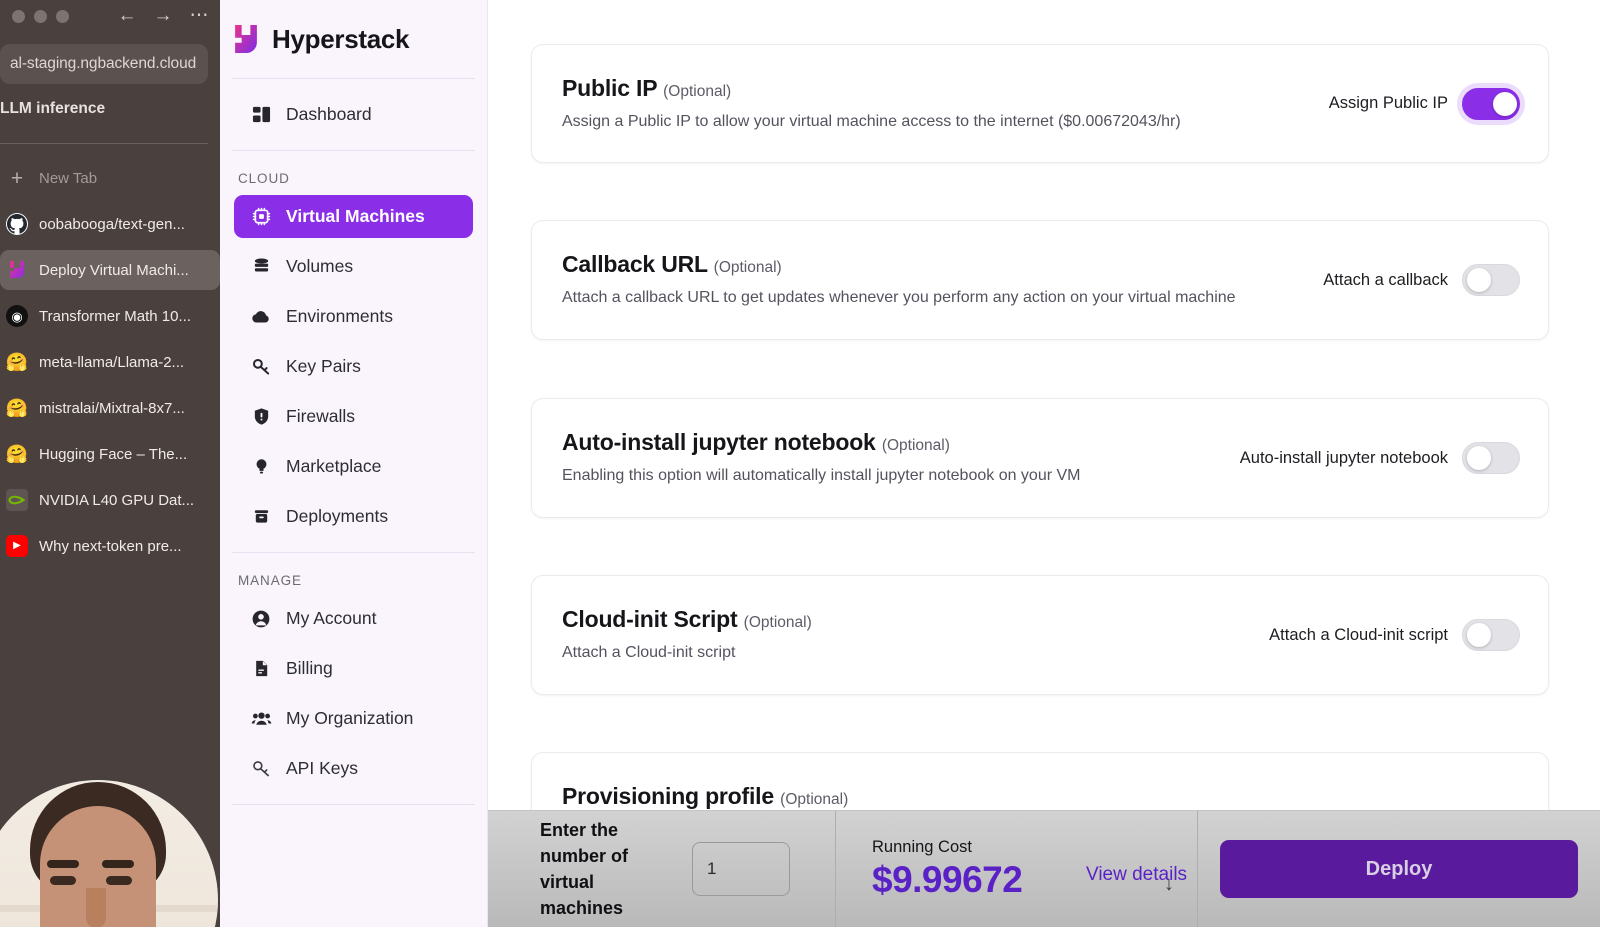 The height and width of the screenshot is (927, 1600). What do you see at coordinates (199, 15) in the screenshot?
I see `more-options-icon: ⋯` at bounding box center [199, 15].